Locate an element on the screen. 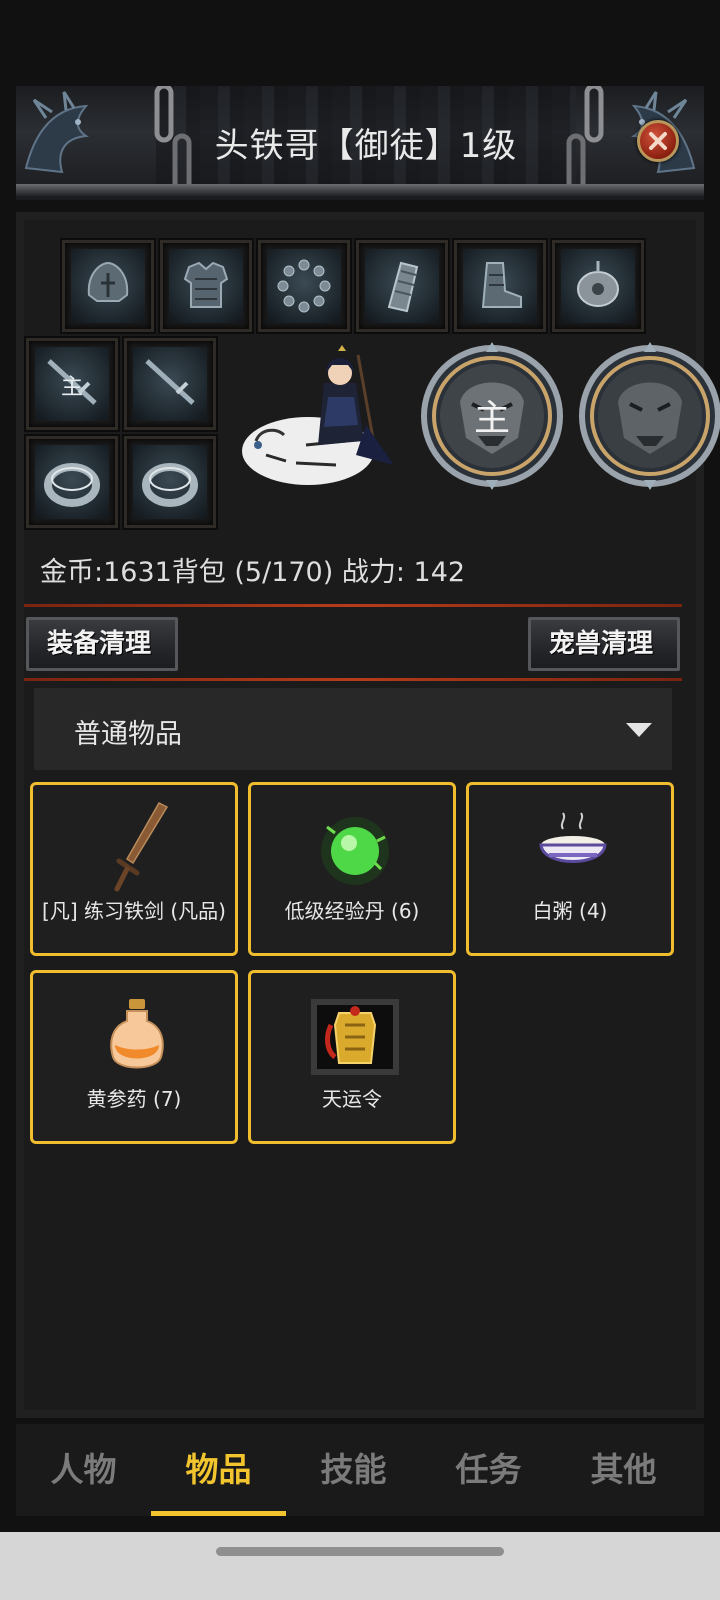 This screenshot has height=1600, width=720. tab-other: 其他 is located at coordinates (623, 1470).